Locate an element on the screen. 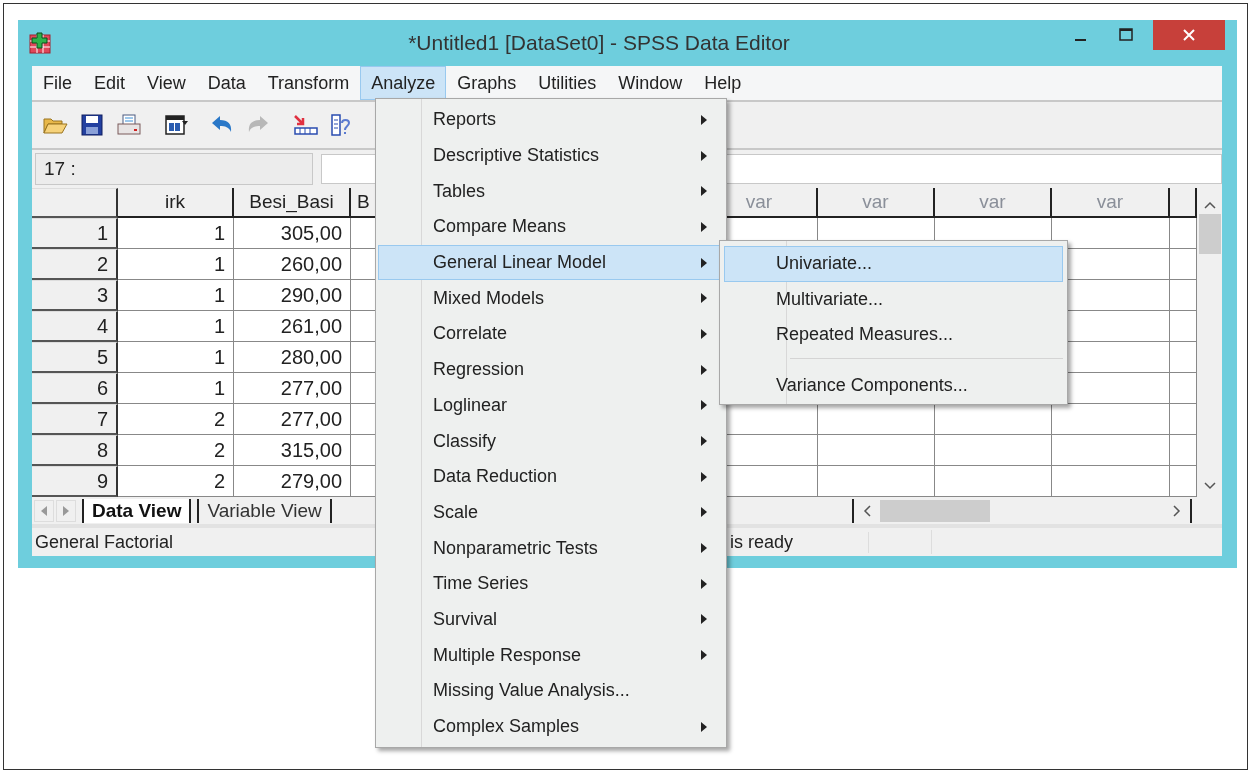 Image resolution: width=1252 pixels, height=773 pixels. status-text: is ready is located at coordinates (799, 542).